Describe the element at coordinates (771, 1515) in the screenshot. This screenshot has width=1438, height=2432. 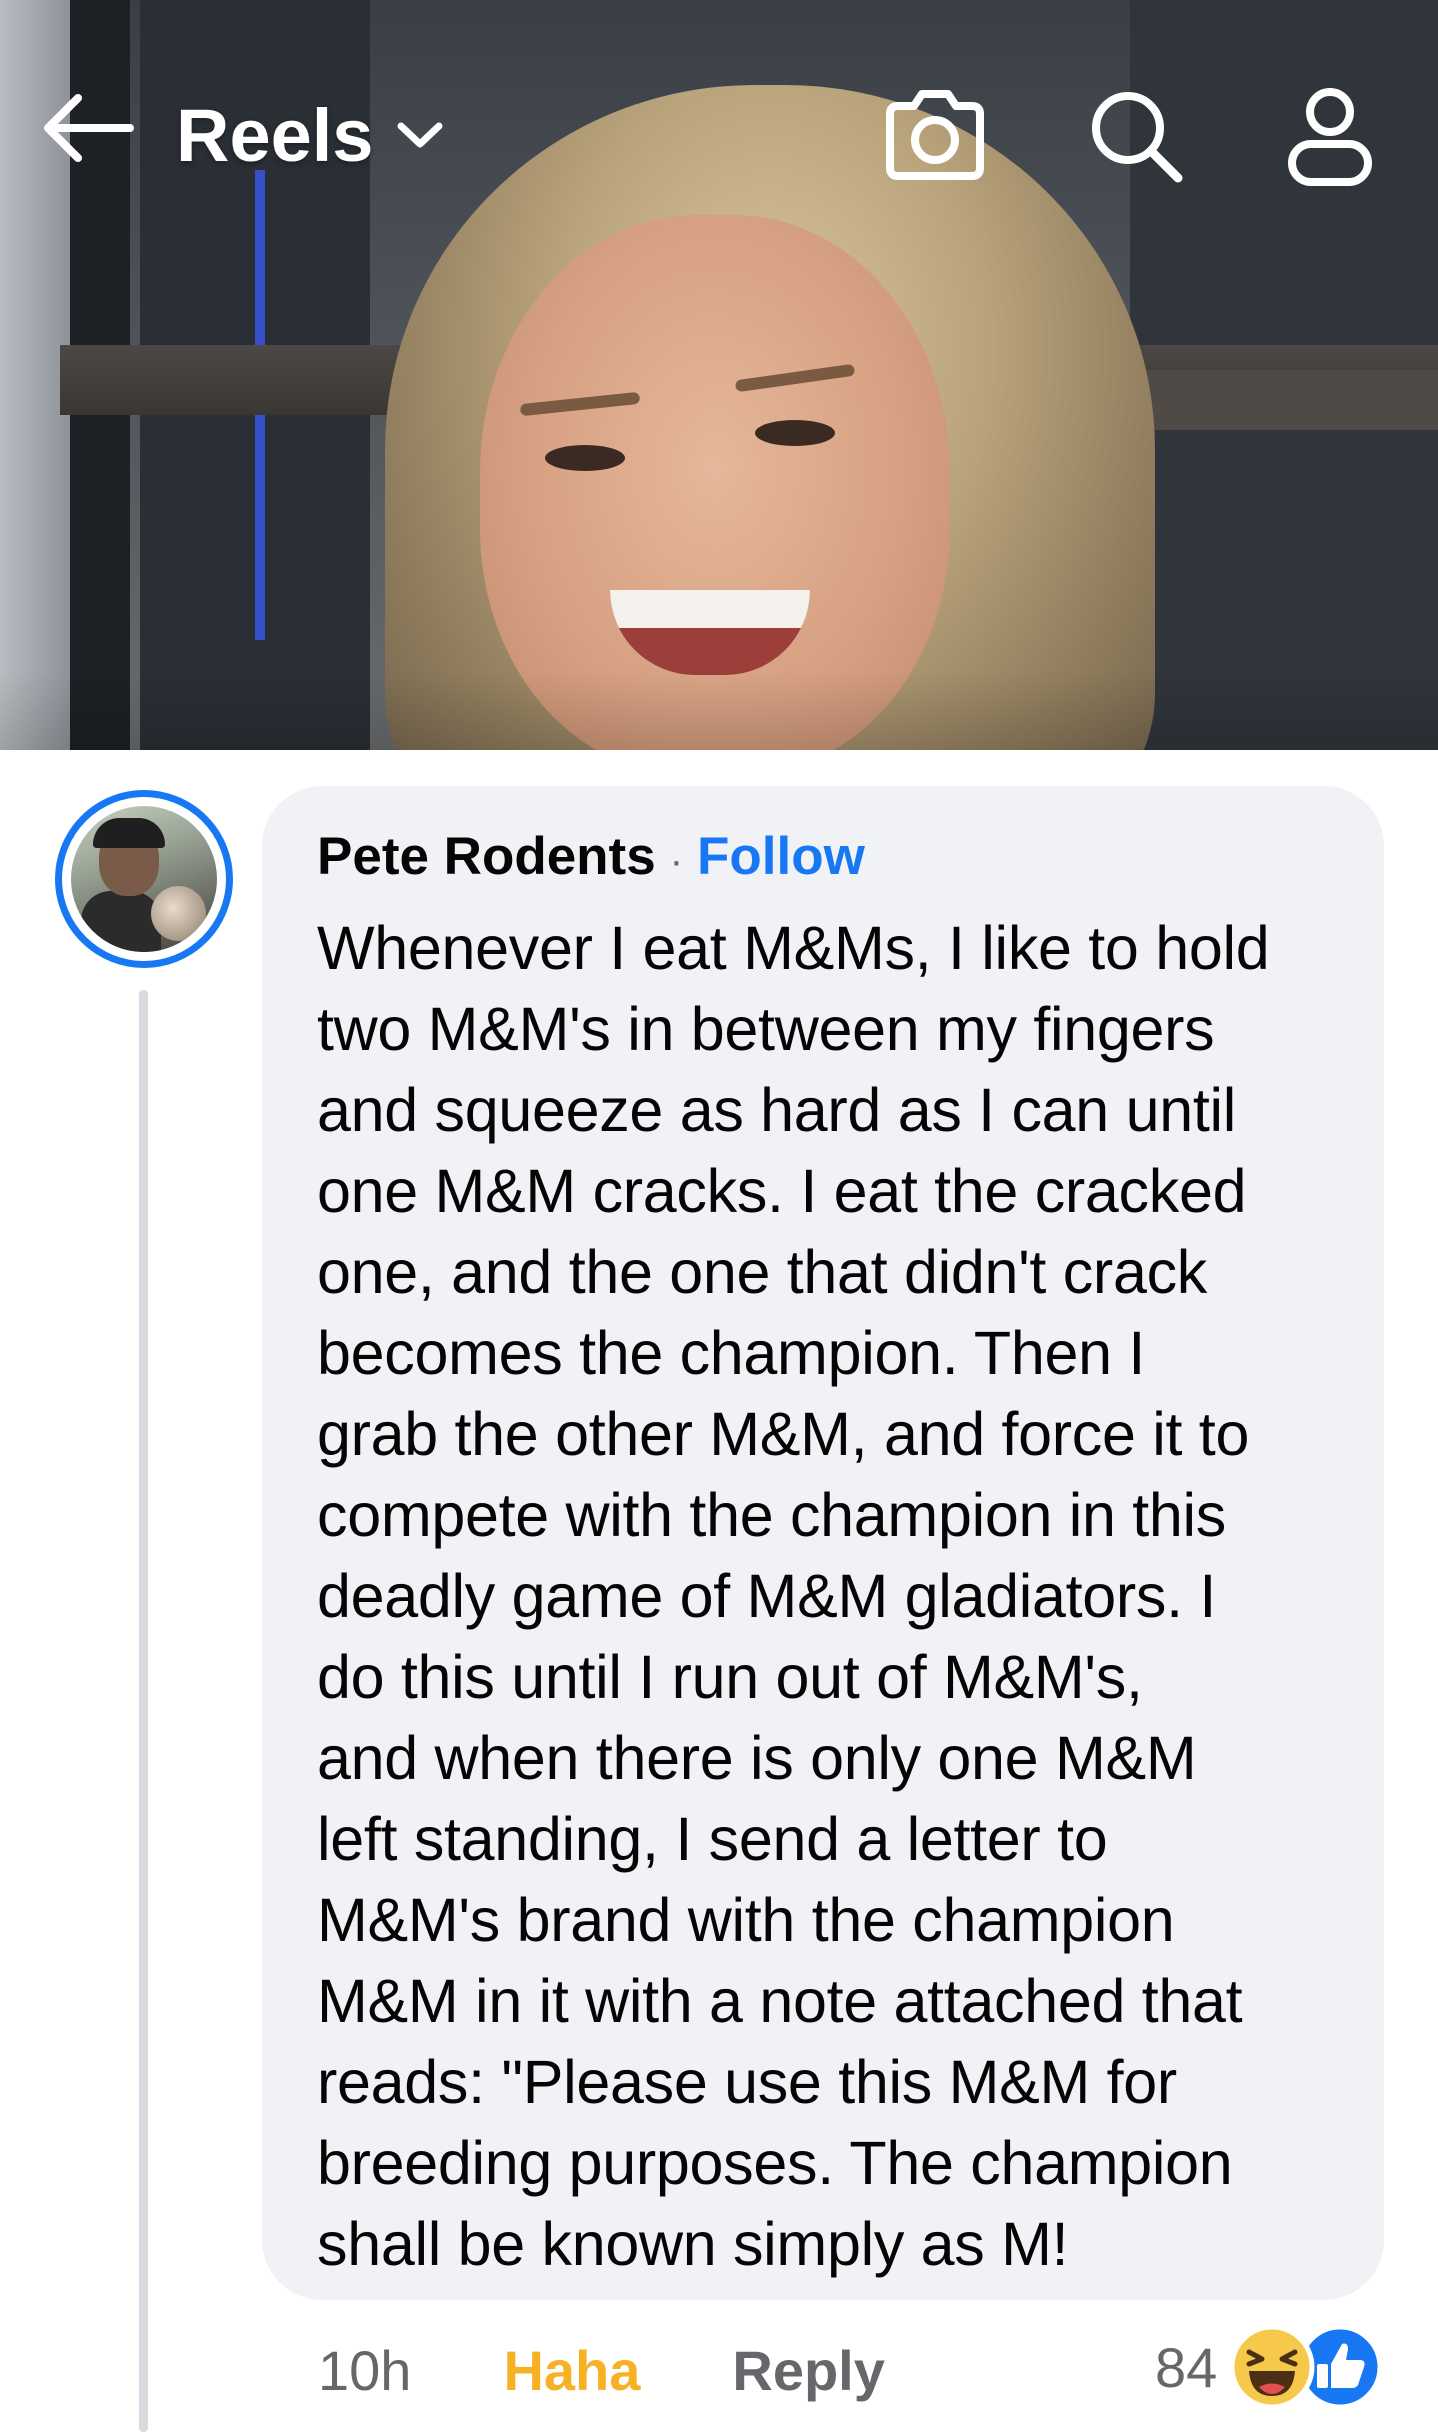
I see `comment-line: compete with the champion in this` at that location.